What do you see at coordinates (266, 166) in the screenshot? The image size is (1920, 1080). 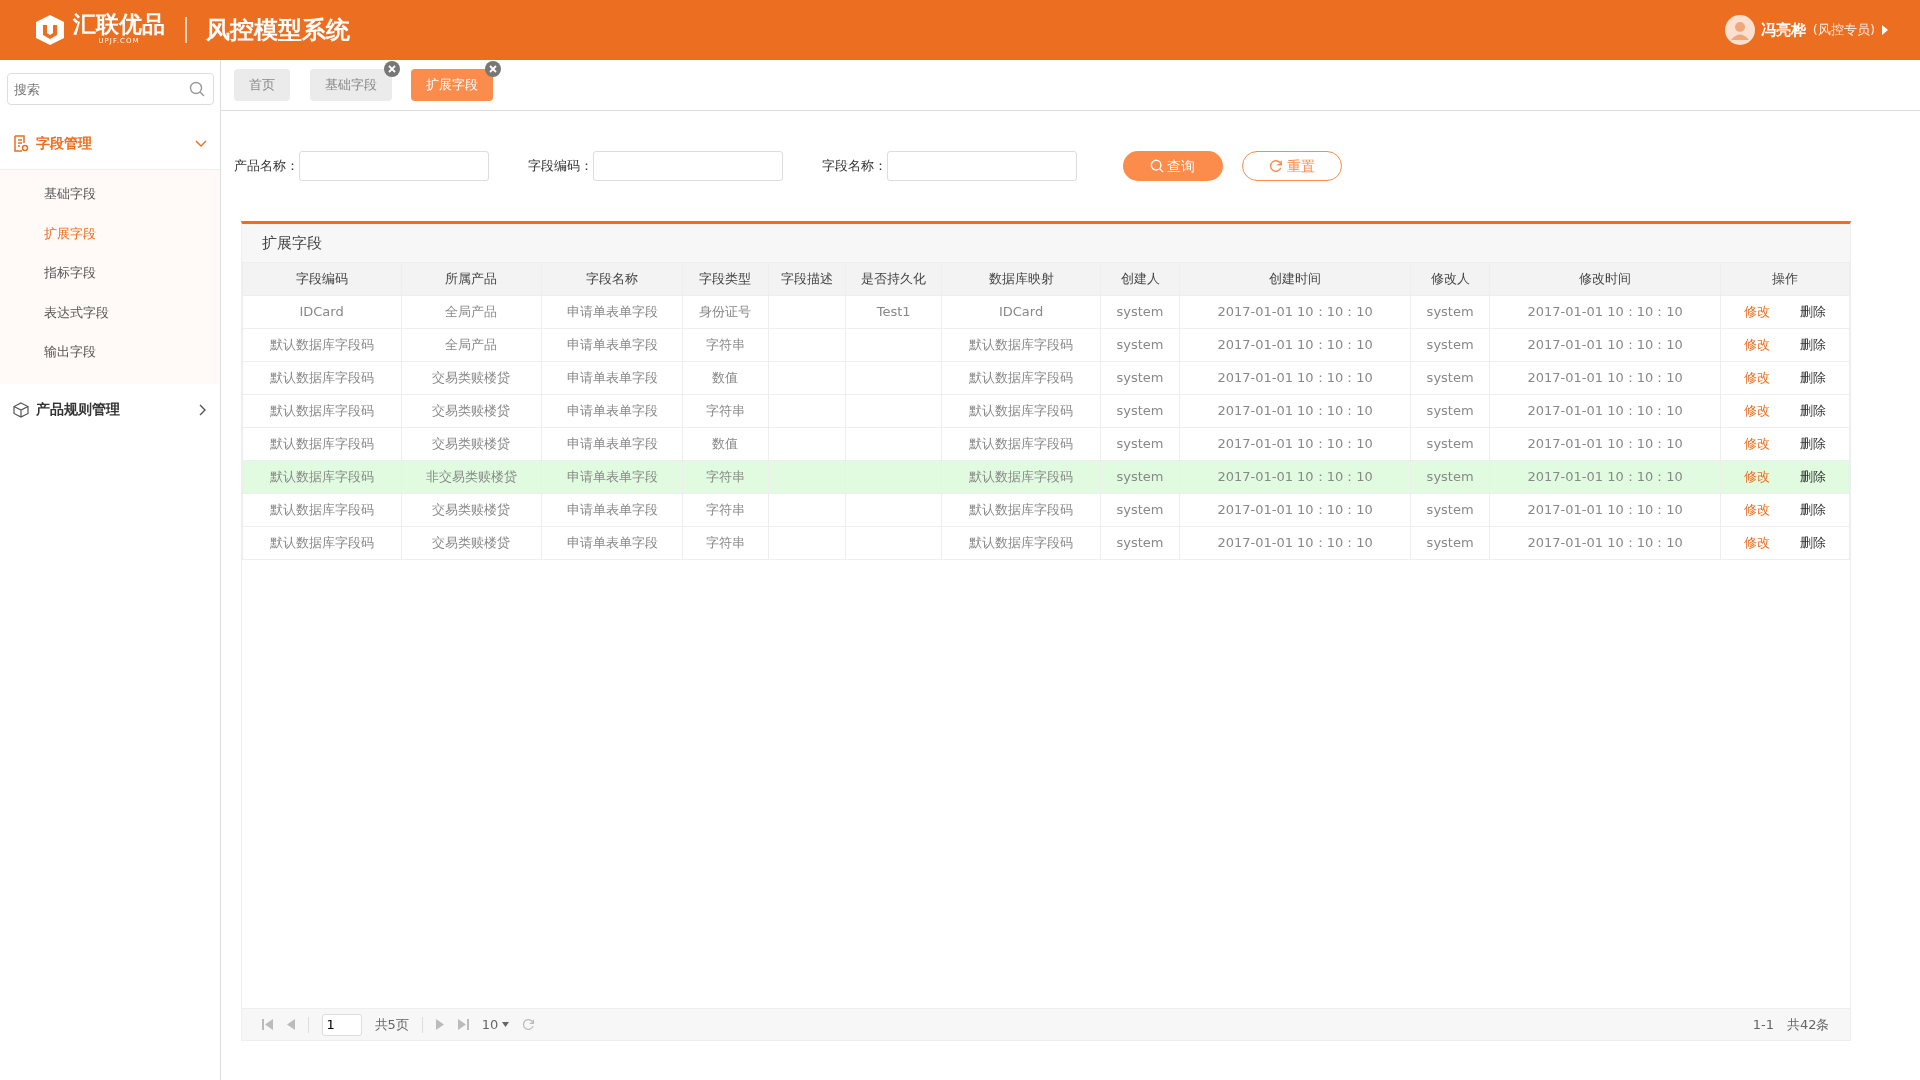 I see `filter-label: 产品名称：` at bounding box center [266, 166].